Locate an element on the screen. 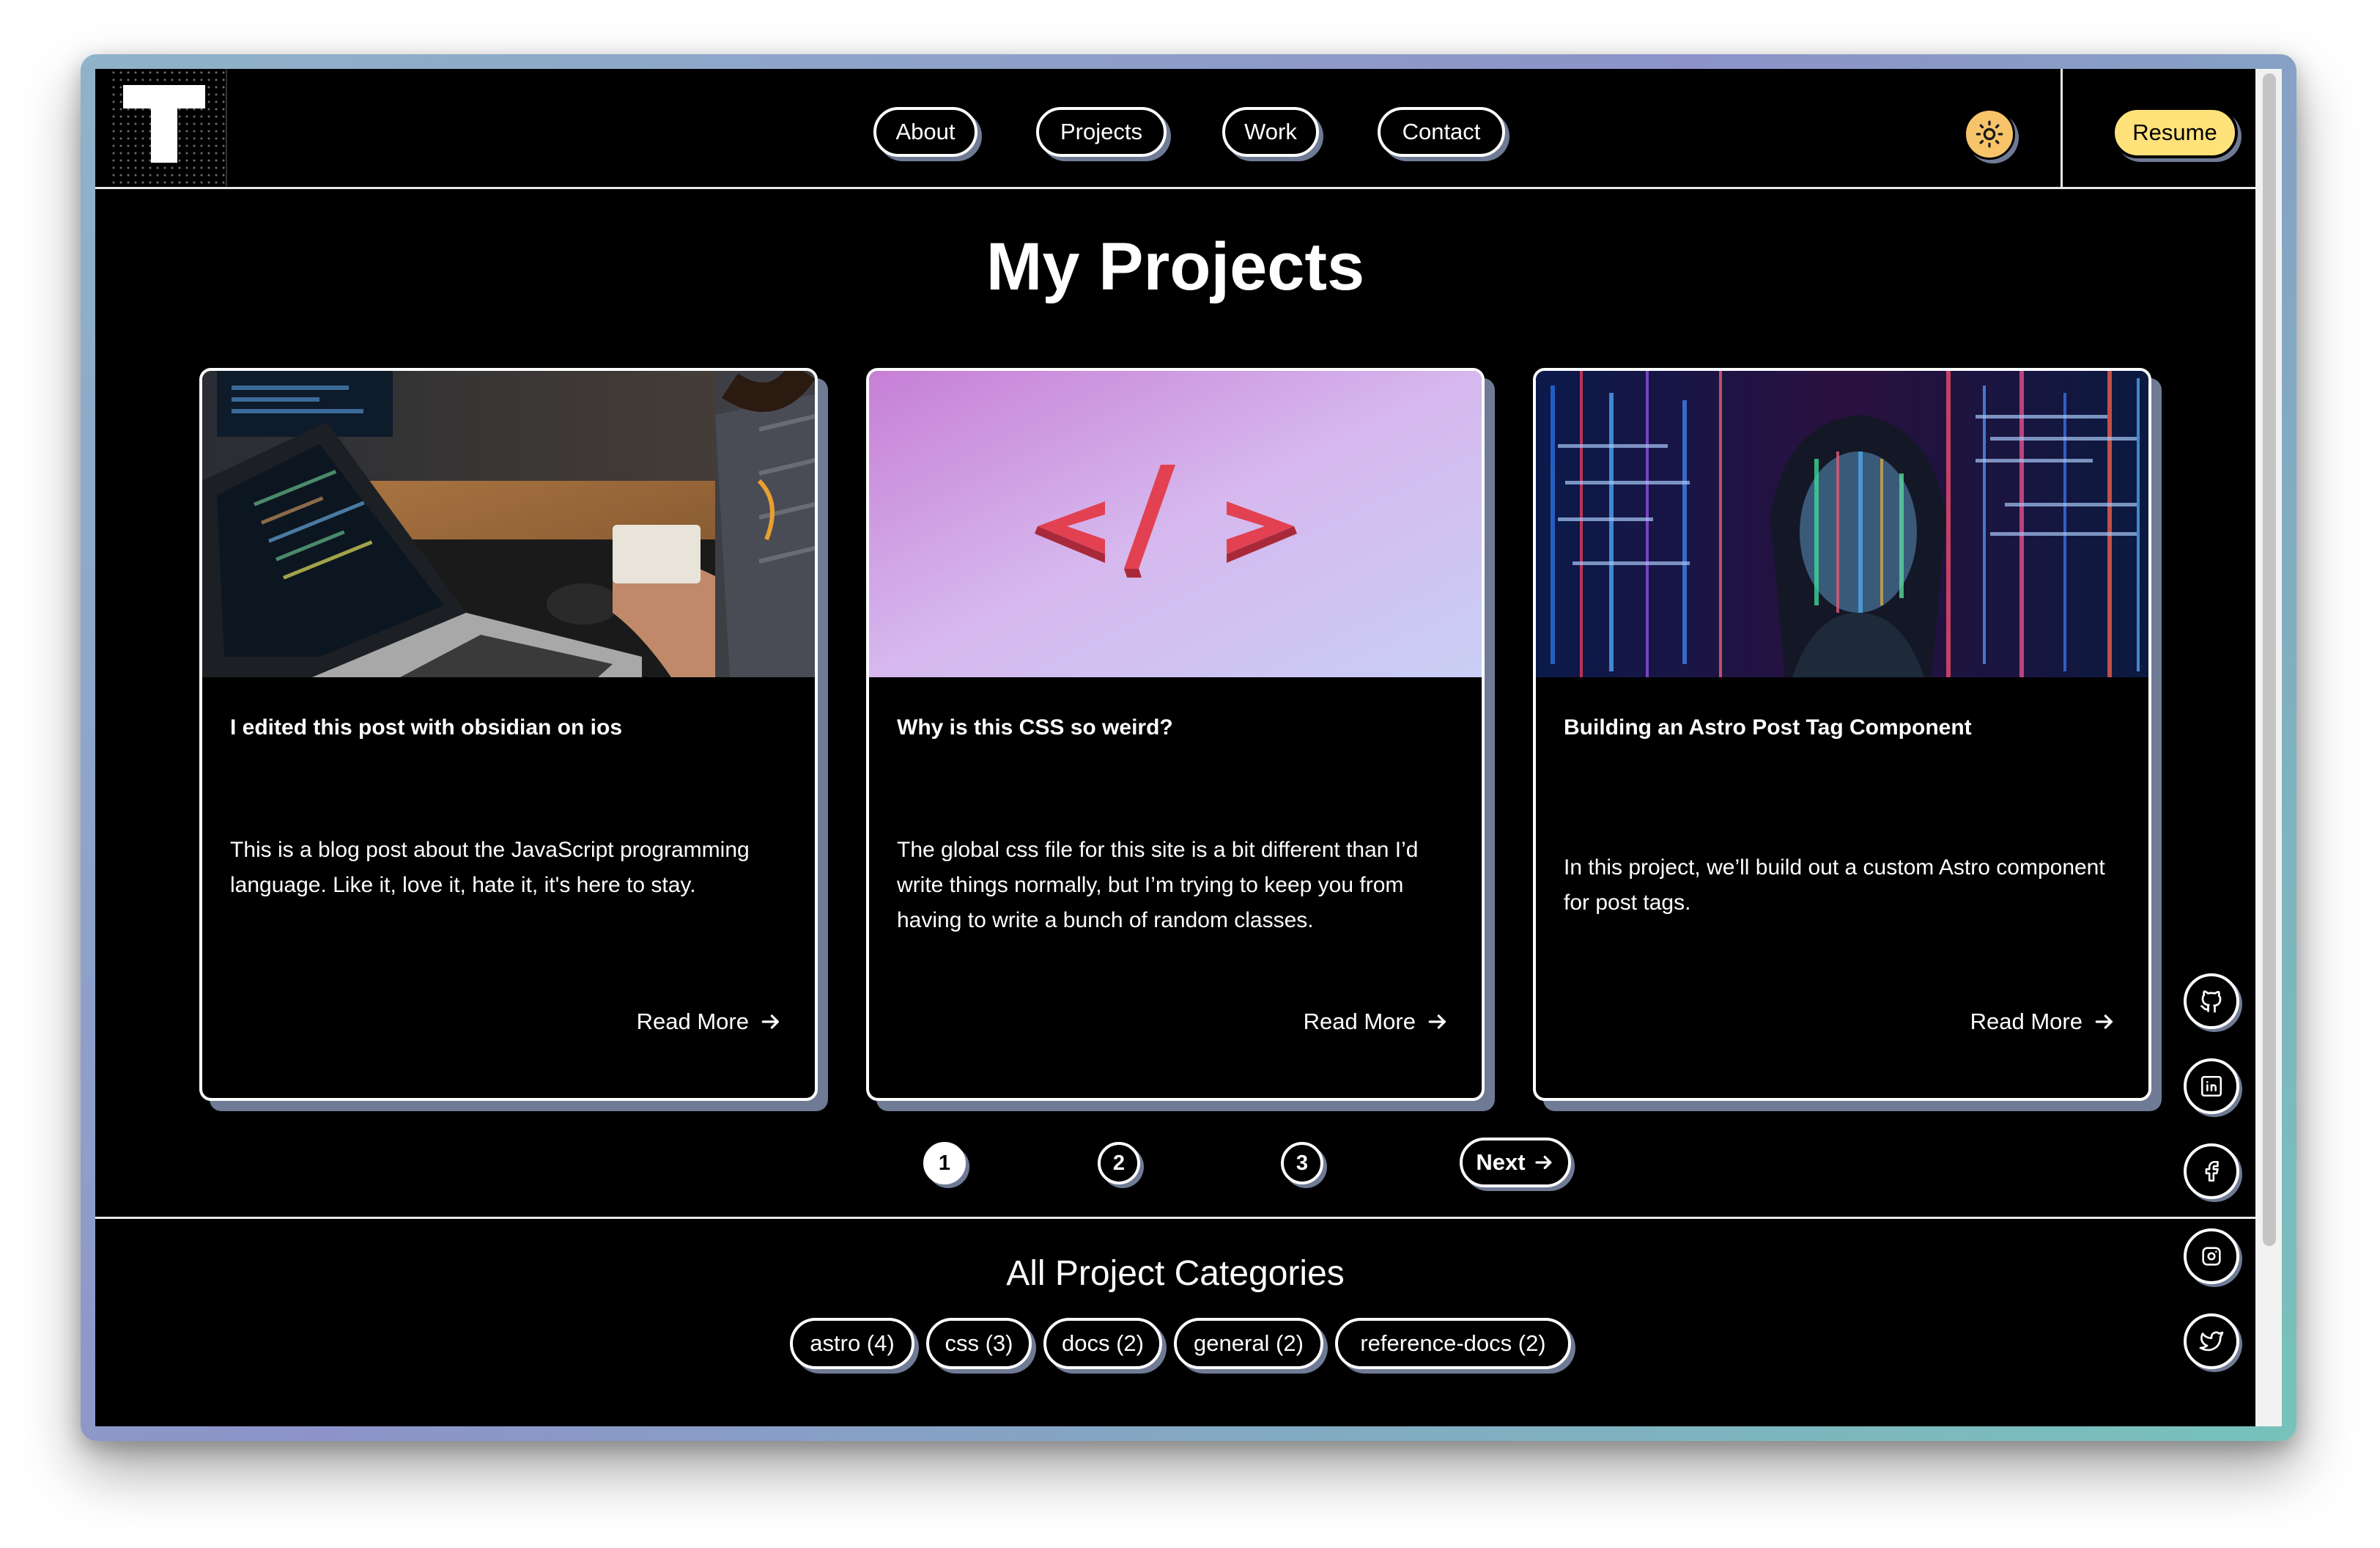 This screenshot has width=2380, height=1548. category-tag-general: general (2) is located at coordinates (1248, 1343).